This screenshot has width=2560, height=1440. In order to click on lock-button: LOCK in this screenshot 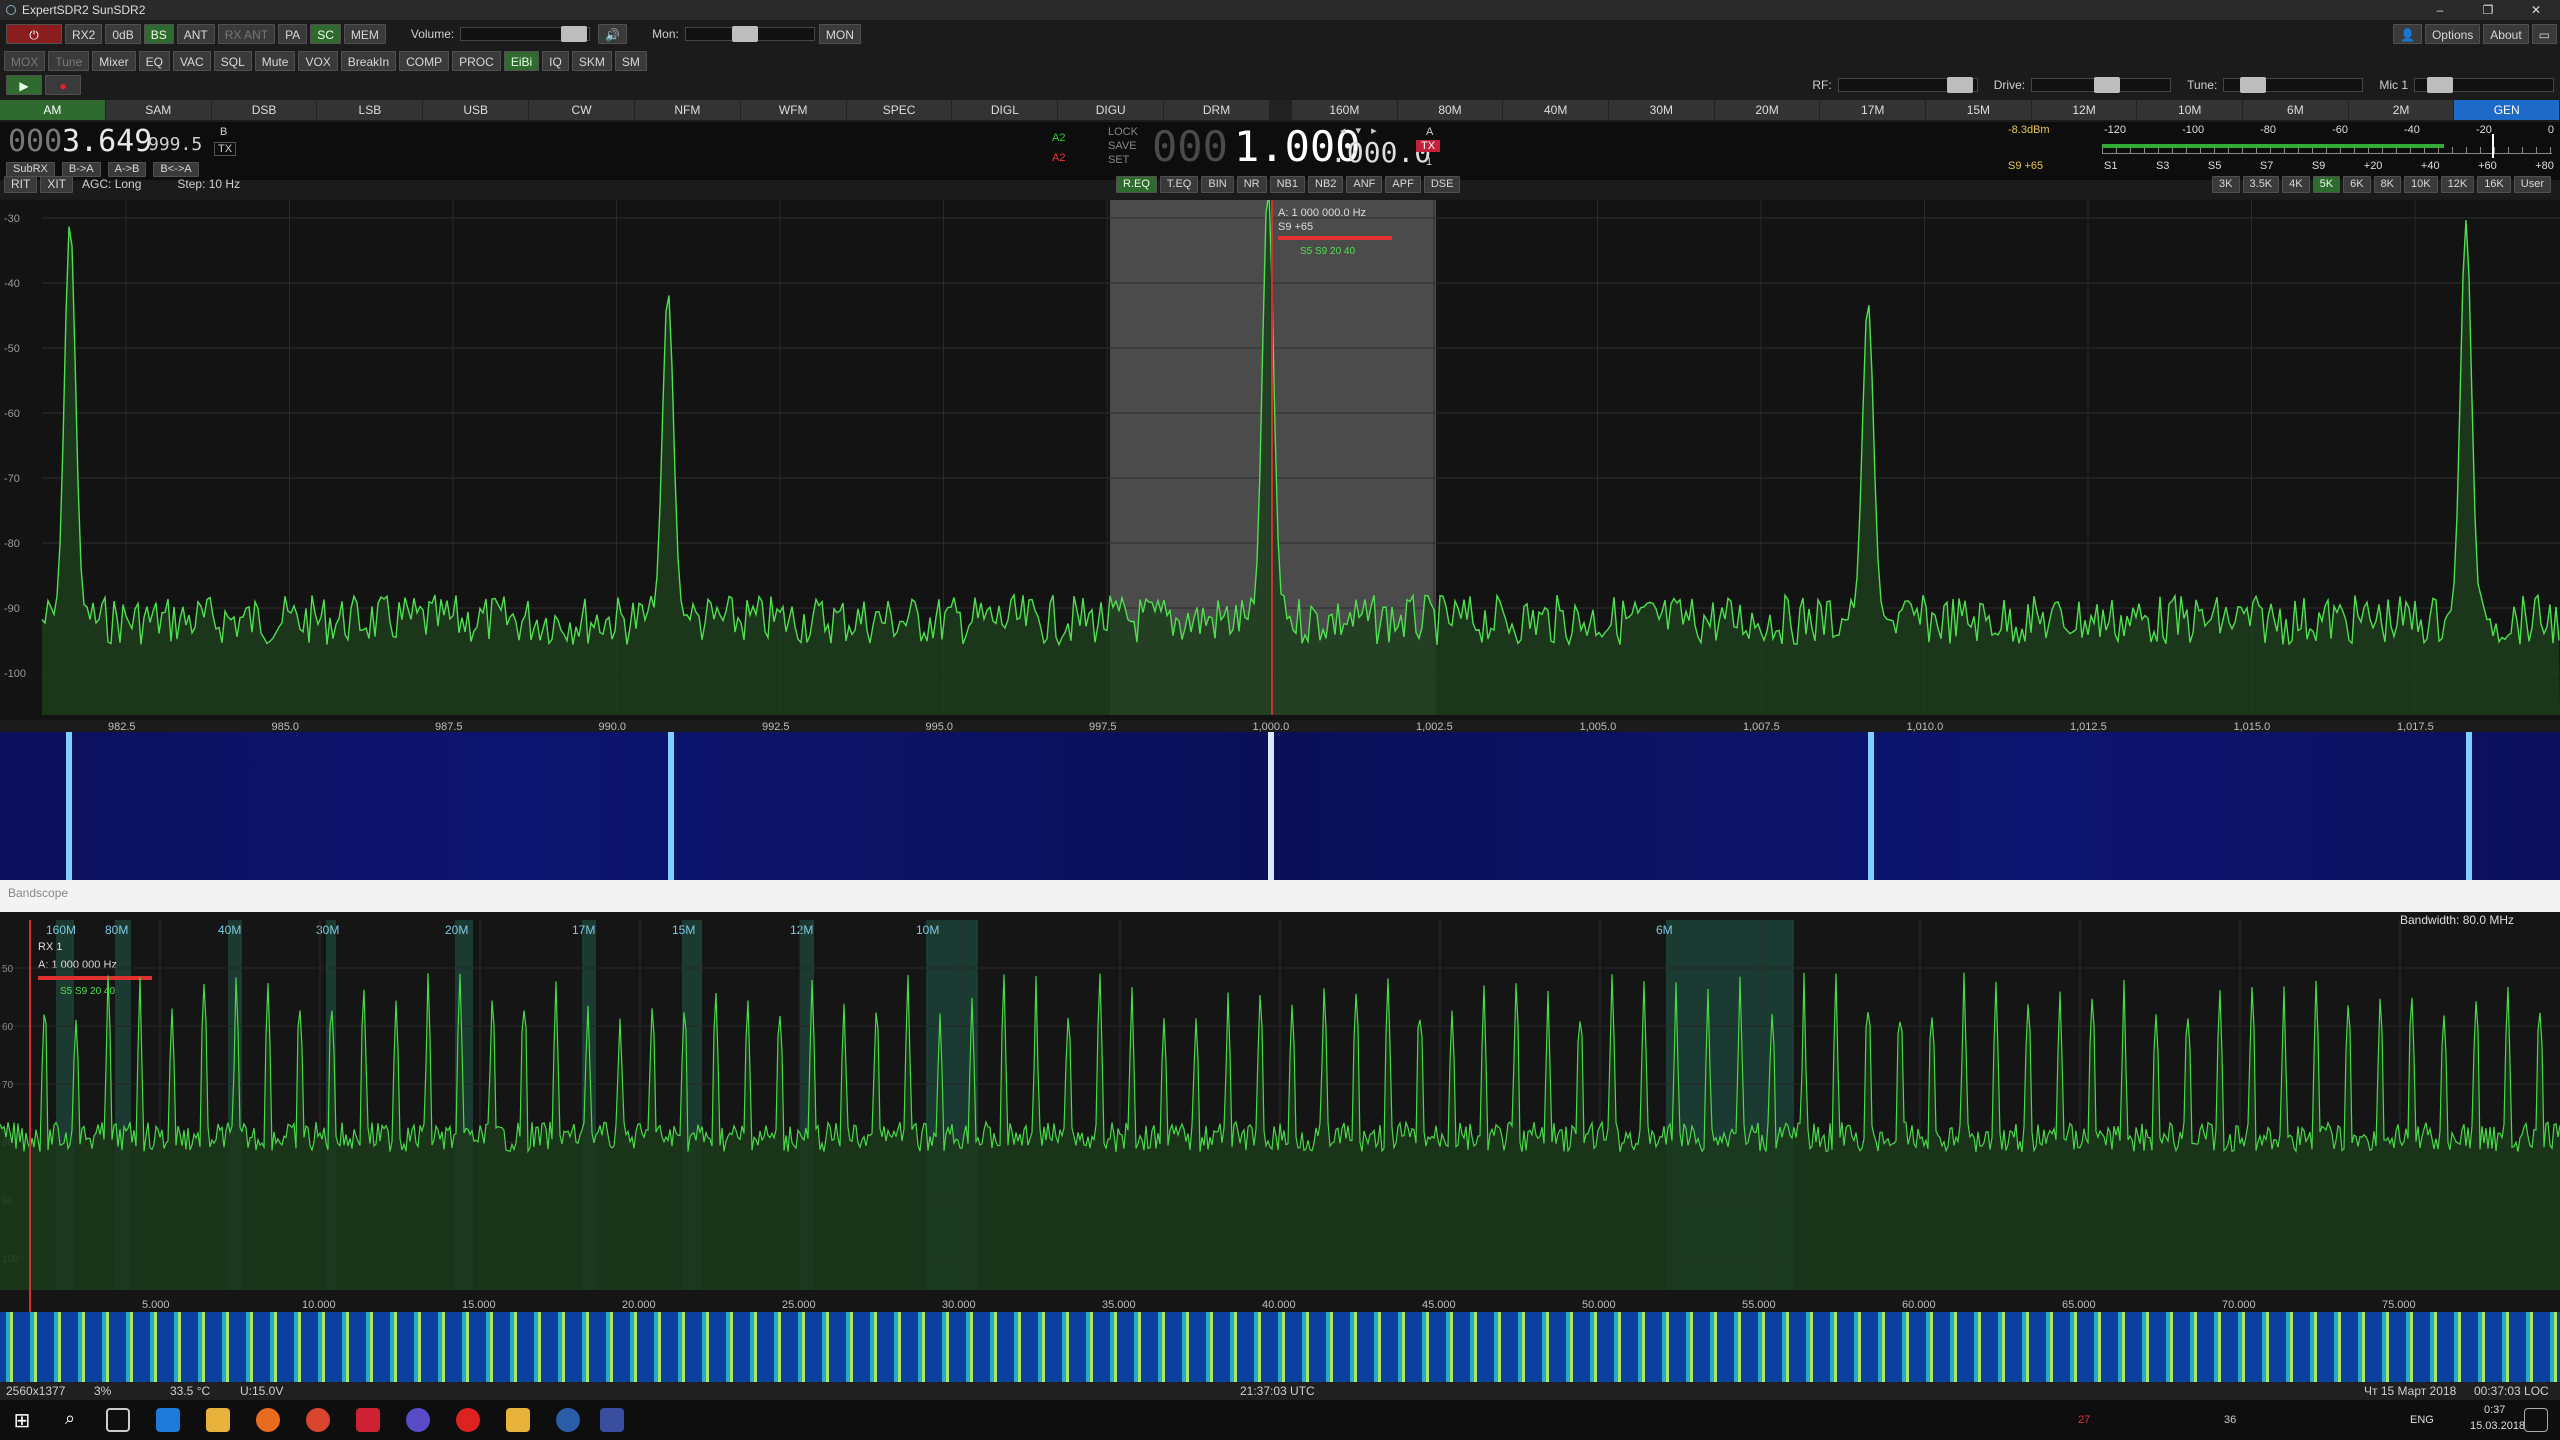, I will do `click(1123, 132)`.